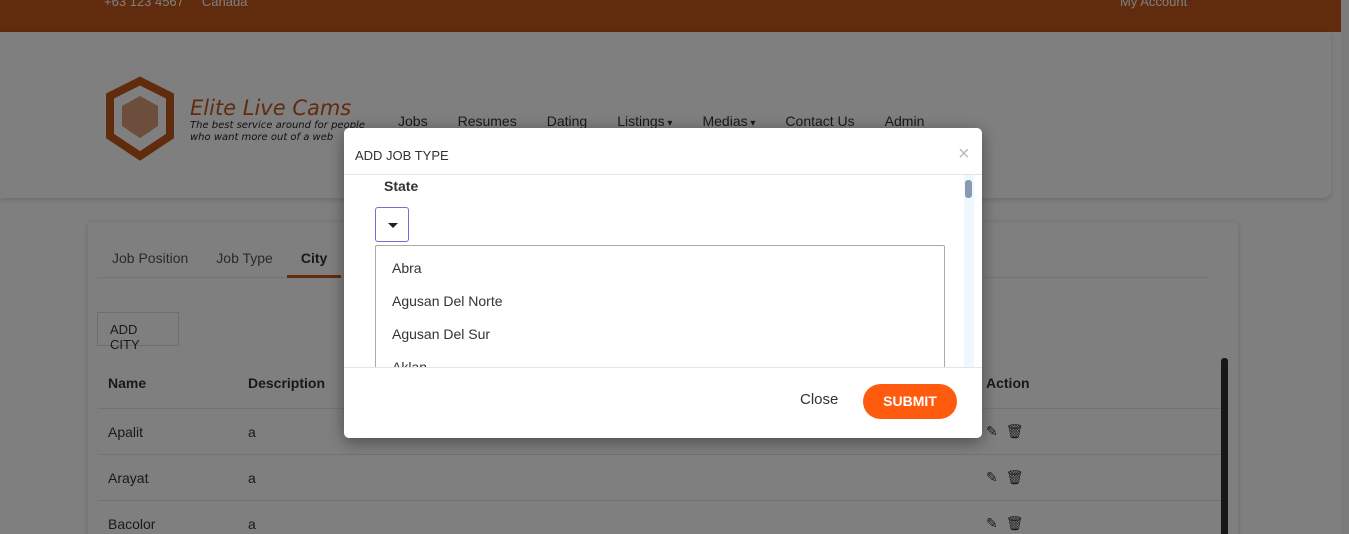 The height and width of the screenshot is (534, 1349). Describe the element at coordinates (663, 403) in the screenshot. I see `modal-footer: Close SUBMIT` at that location.